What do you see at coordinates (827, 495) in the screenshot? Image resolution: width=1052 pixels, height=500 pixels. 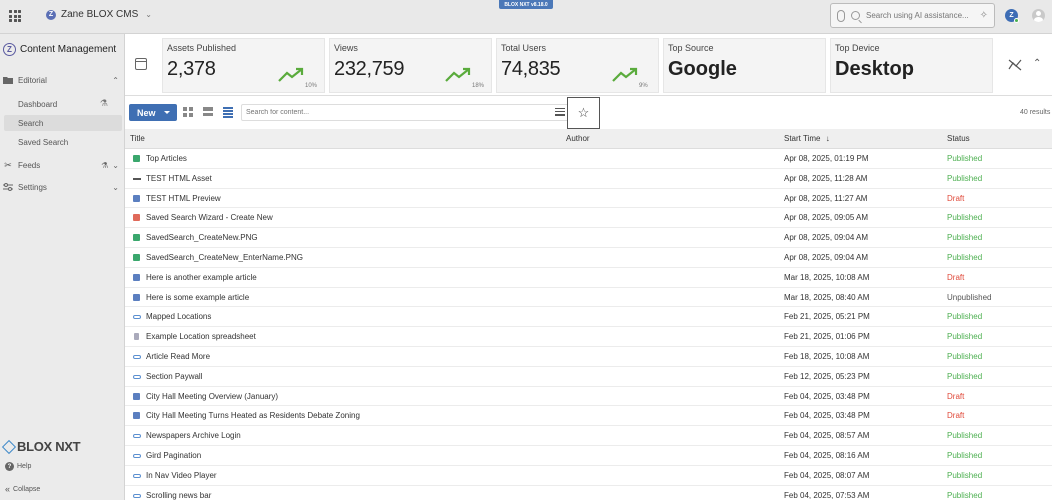 I see `row-start-time: Feb 04, 2025, 07:53 AM` at bounding box center [827, 495].